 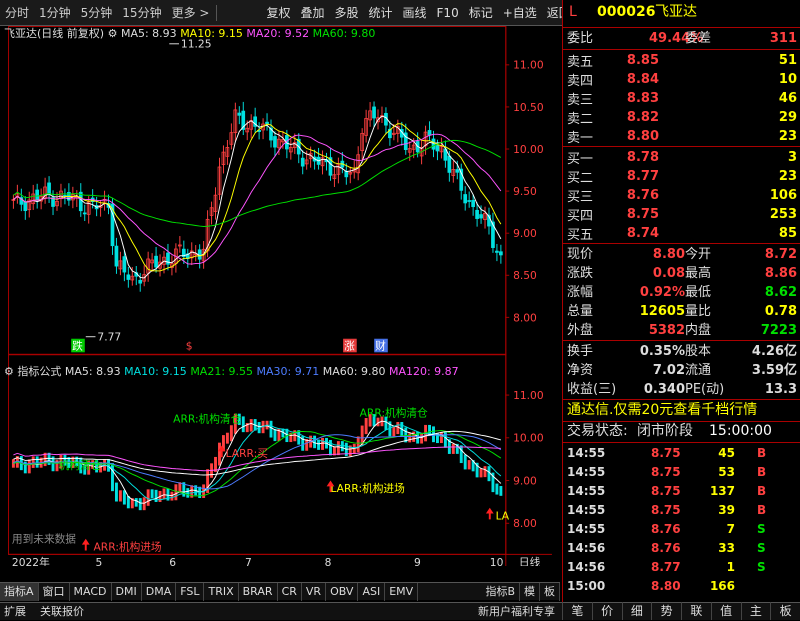 What do you see at coordinates (550, 591) in the screenshot?
I see `indicator-tab-right-2: 板` at bounding box center [550, 591].